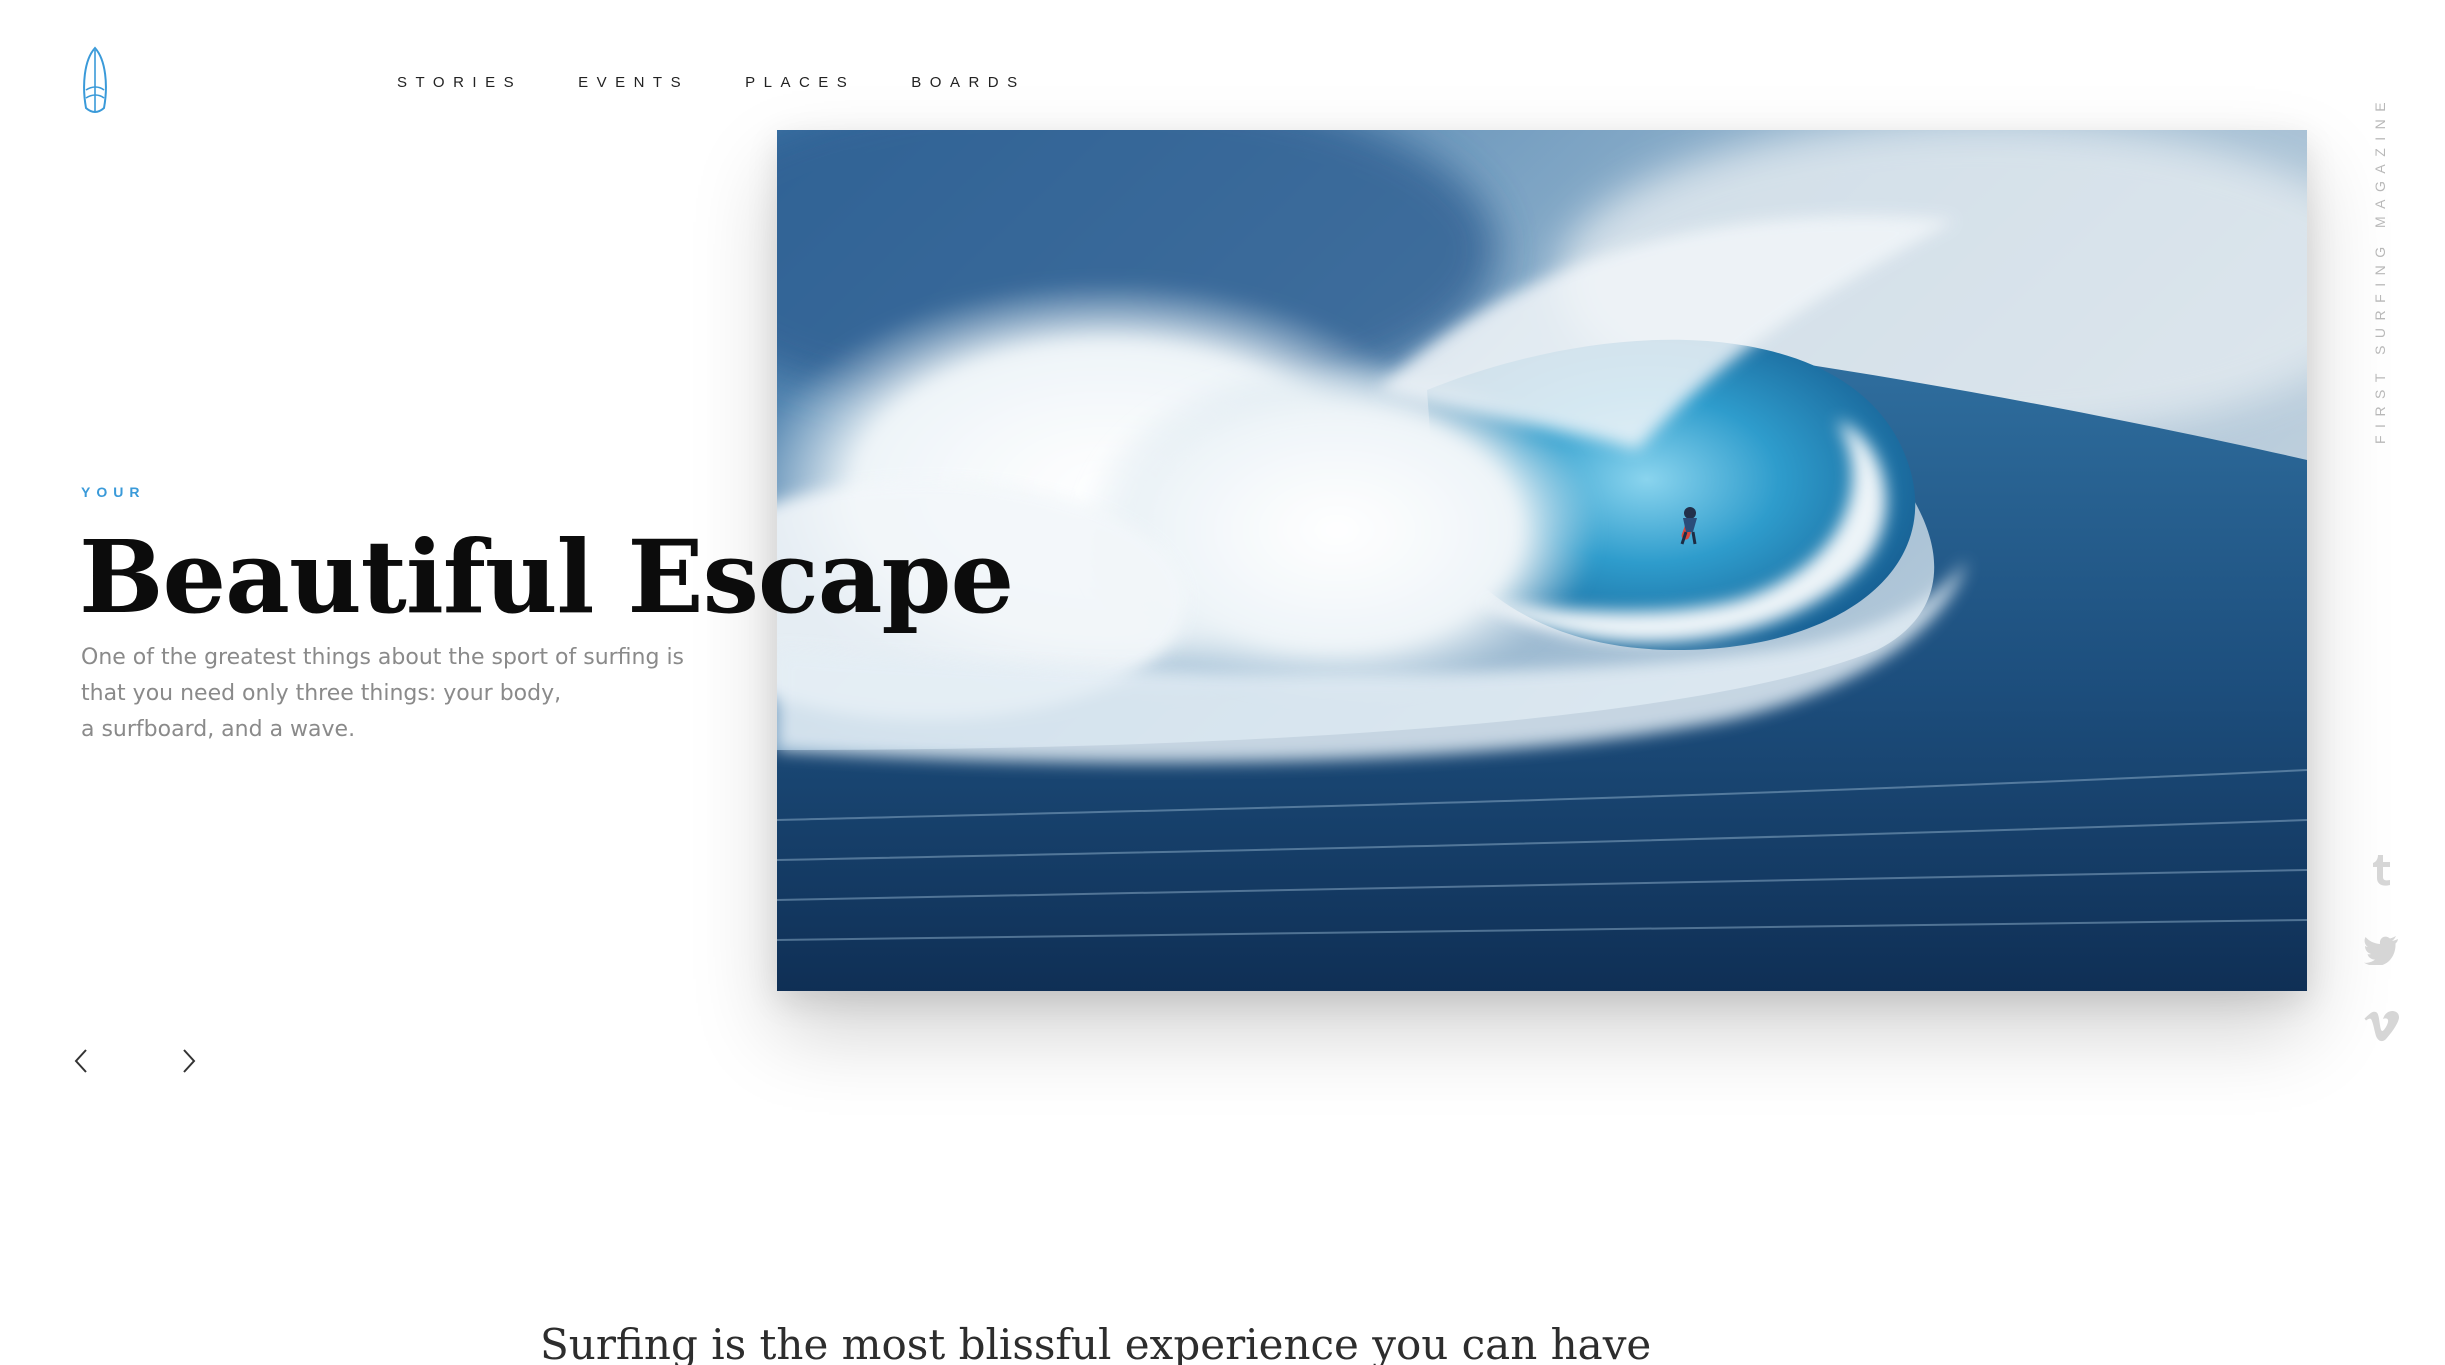 Image resolution: width=2445 pixels, height=1365 pixels. What do you see at coordinates (82, 1061) in the screenshot?
I see `chevron-left-icon` at bounding box center [82, 1061].